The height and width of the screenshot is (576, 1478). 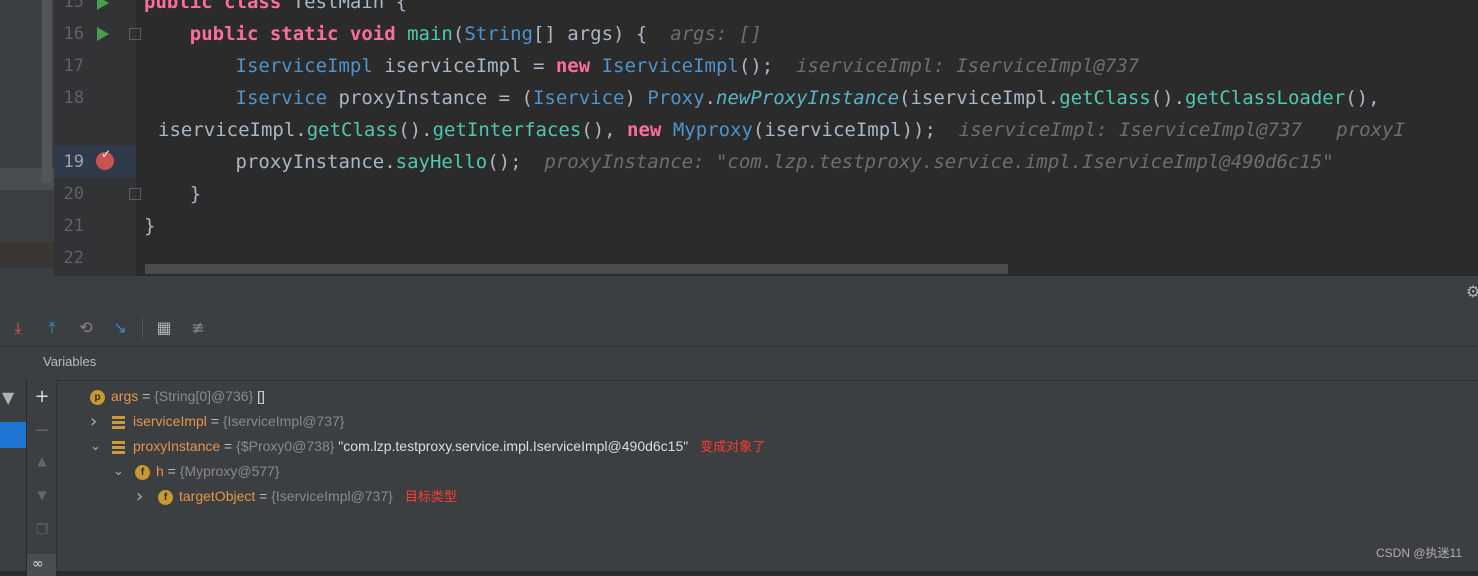 I want to click on variable-name: targetObject, so click(x=217, y=496).